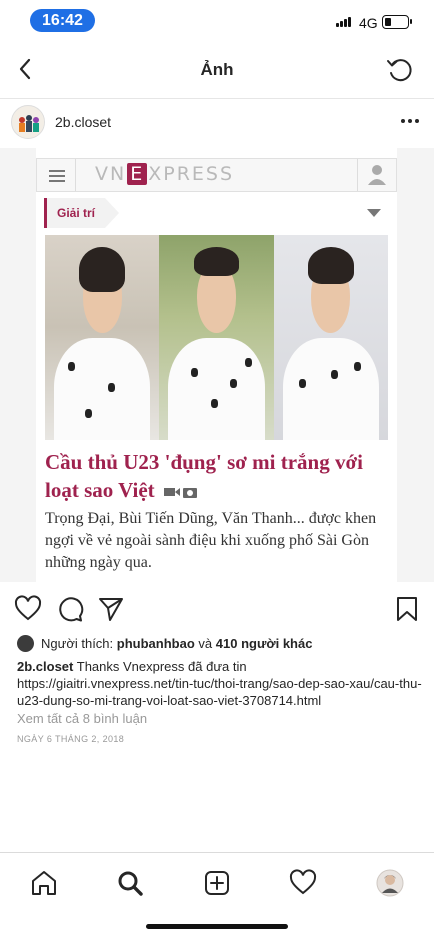 The image size is (434, 941). I want to click on page-title: Ảnh, so click(217, 69).